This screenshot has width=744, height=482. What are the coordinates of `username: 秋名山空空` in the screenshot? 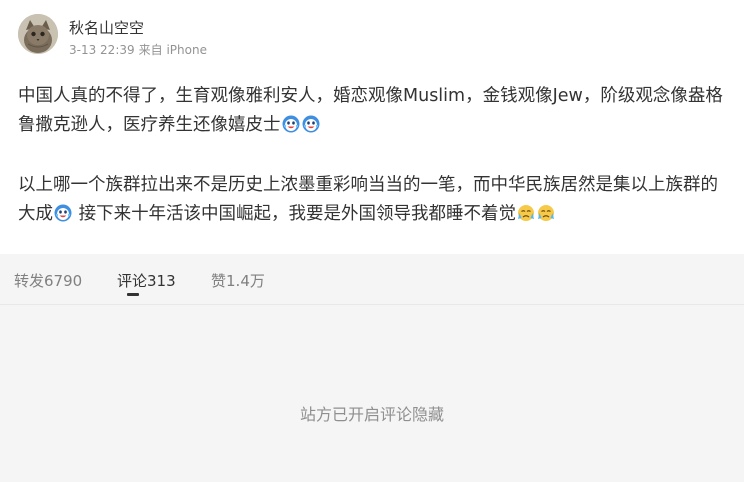 It's located at (106, 27).